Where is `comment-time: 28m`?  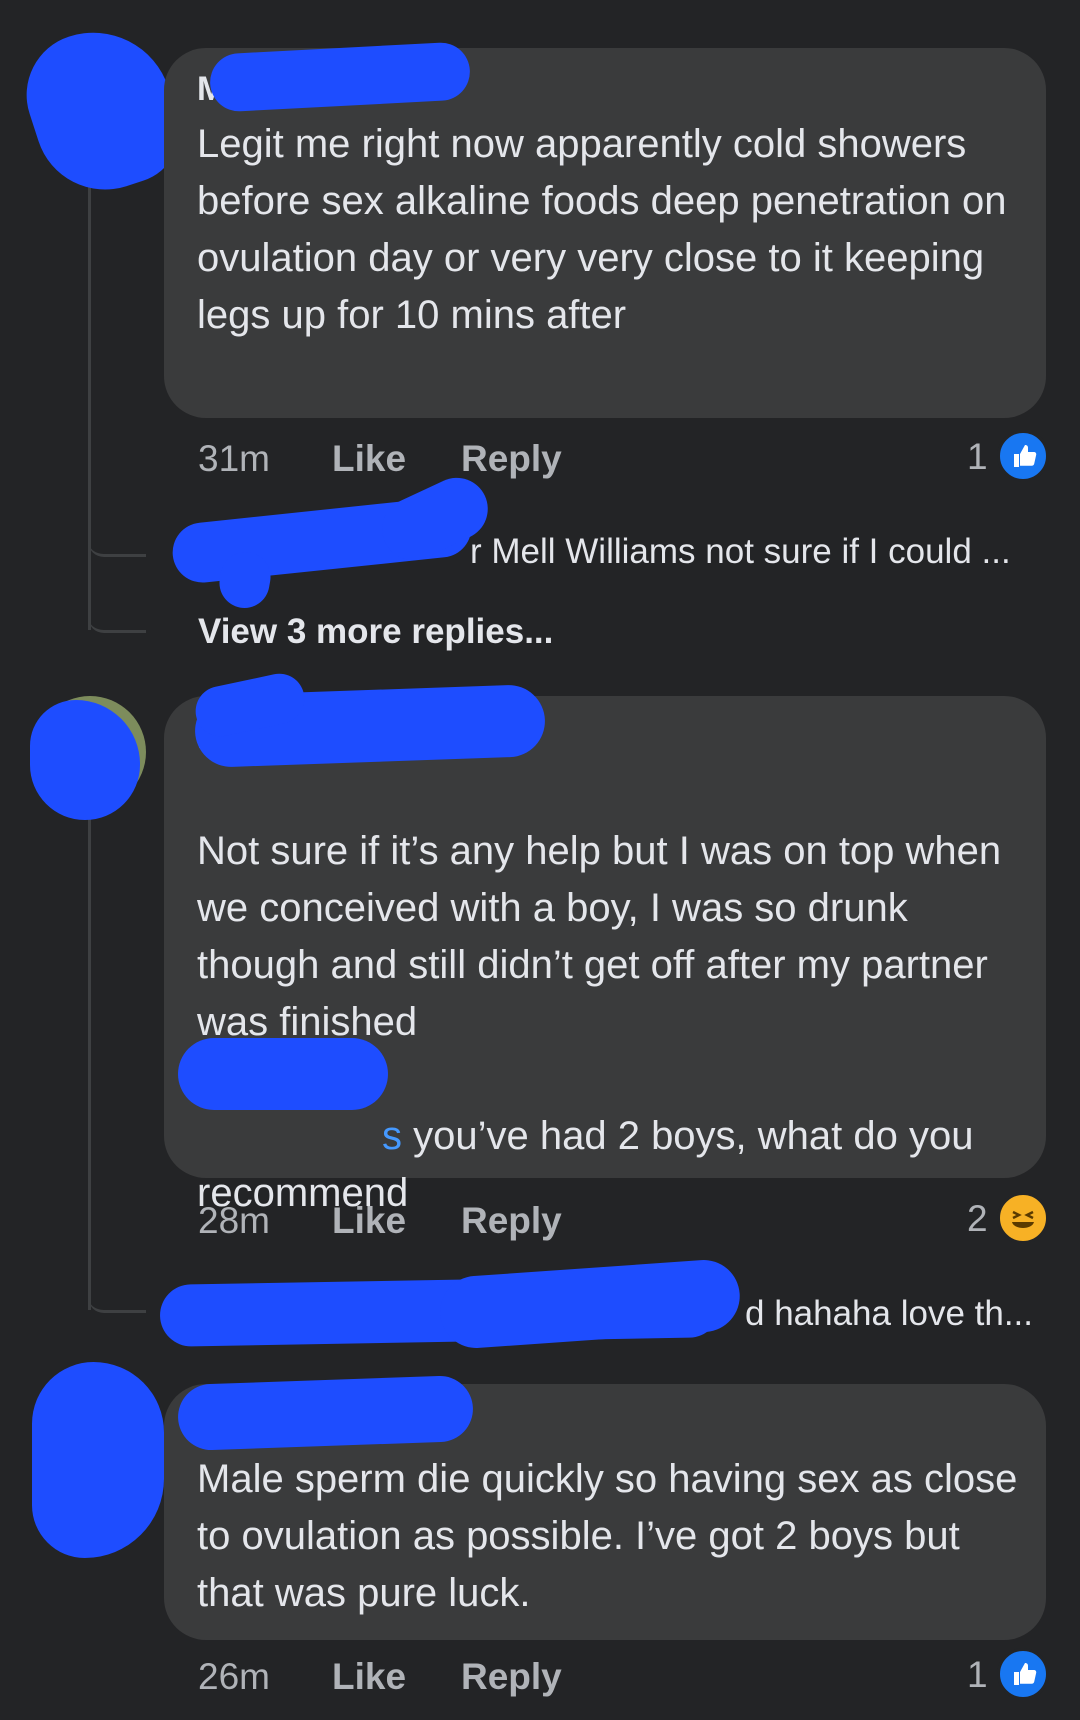
comment-time: 28m is located at coordinates (234, 1221).